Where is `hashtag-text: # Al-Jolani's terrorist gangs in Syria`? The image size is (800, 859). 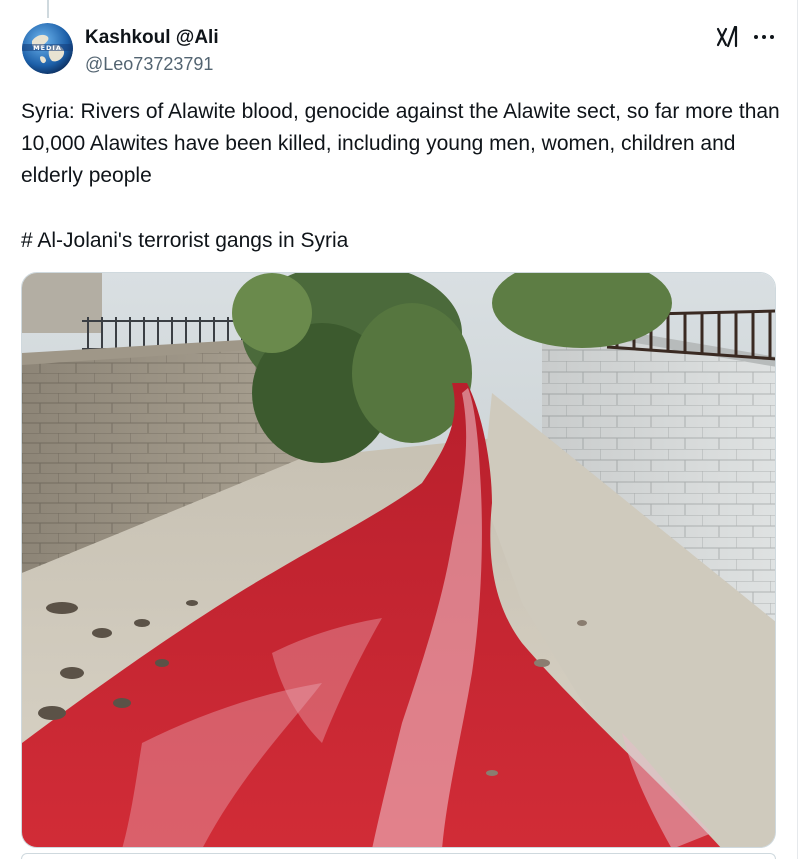 hashtag-text: # Al-Jolani's terrorist gangs in Syria is located at coordinates (184, 241).